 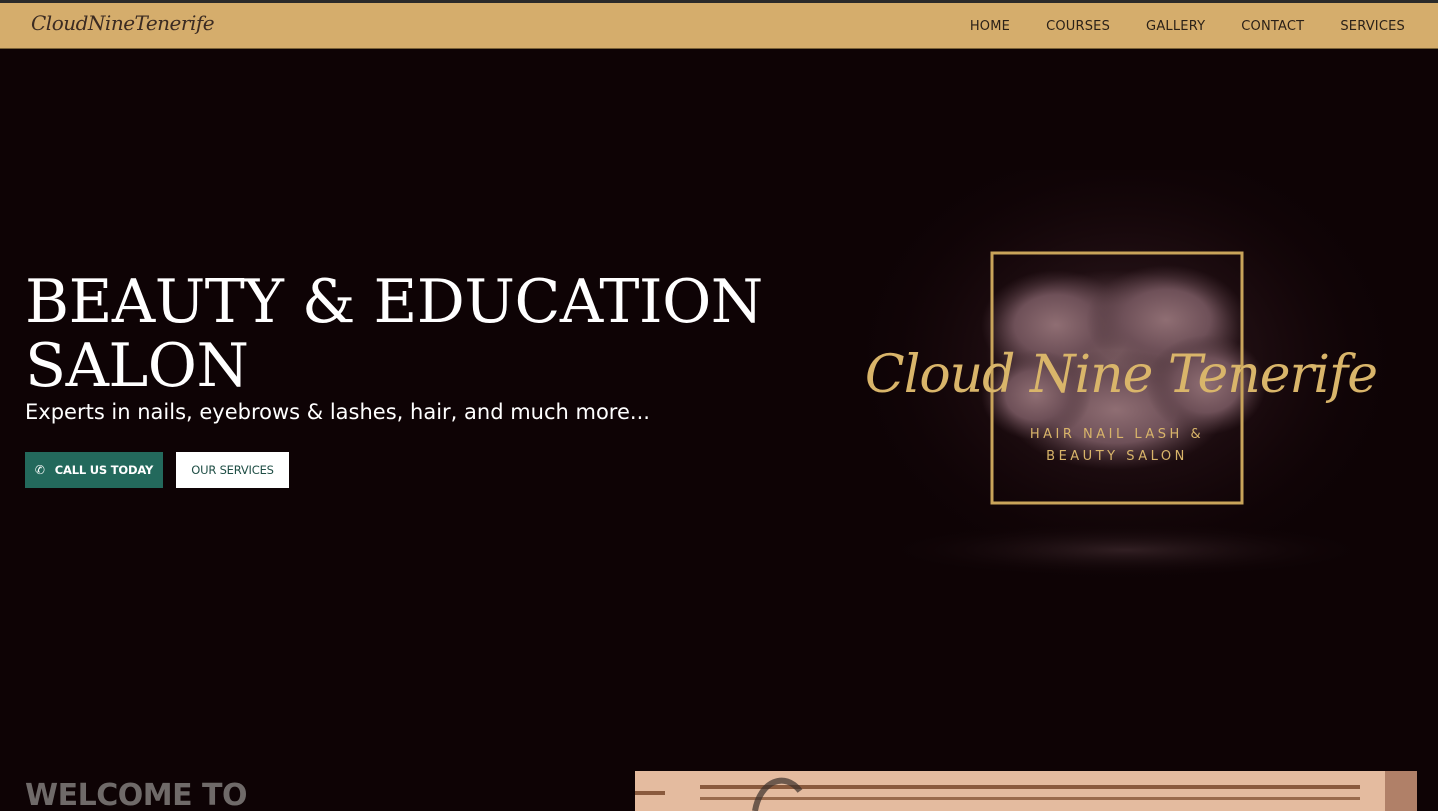 What do you see at coordinates (1117, 456) in the screenshot?
I see `logo-line2: BEAUTY SALON` at bounding box center [1117, 456].